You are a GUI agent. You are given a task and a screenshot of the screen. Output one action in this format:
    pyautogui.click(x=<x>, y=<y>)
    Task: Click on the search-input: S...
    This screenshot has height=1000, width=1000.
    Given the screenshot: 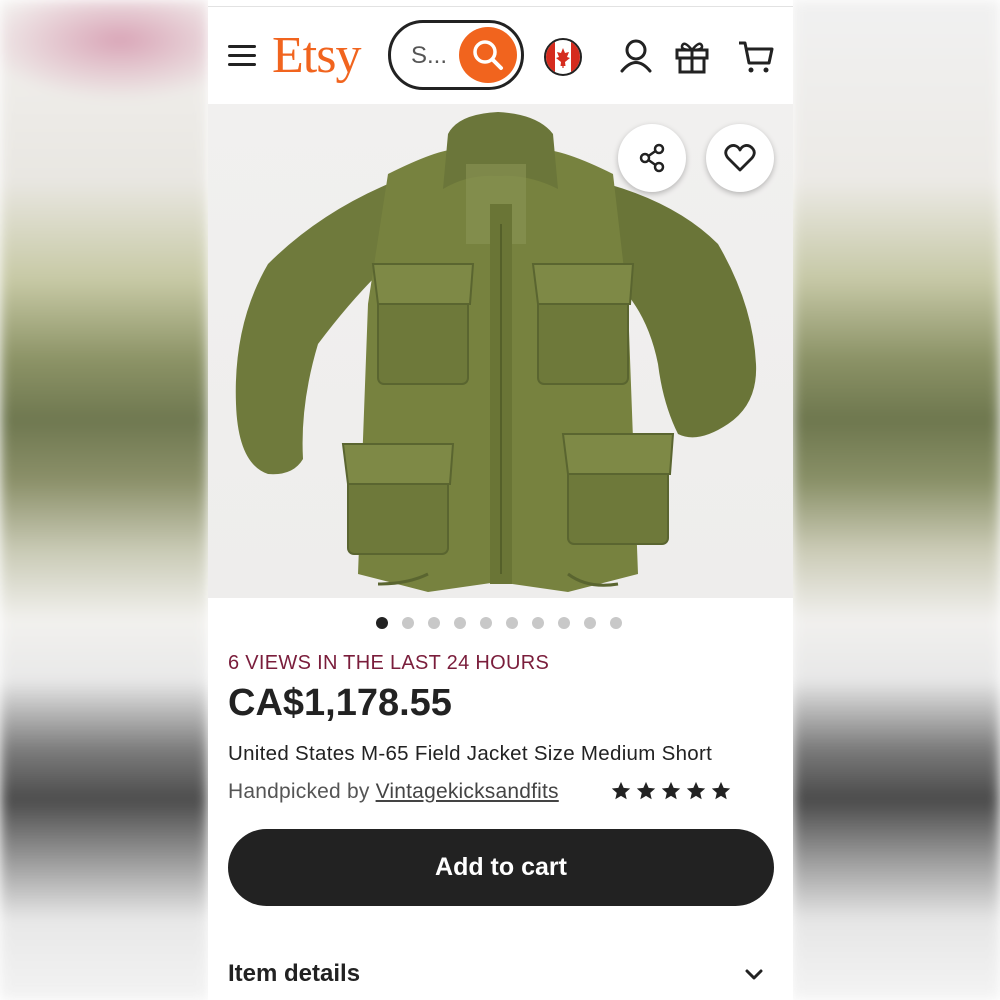 What is the action you would take?
    pyautogui.click(x=429, y=56)
    